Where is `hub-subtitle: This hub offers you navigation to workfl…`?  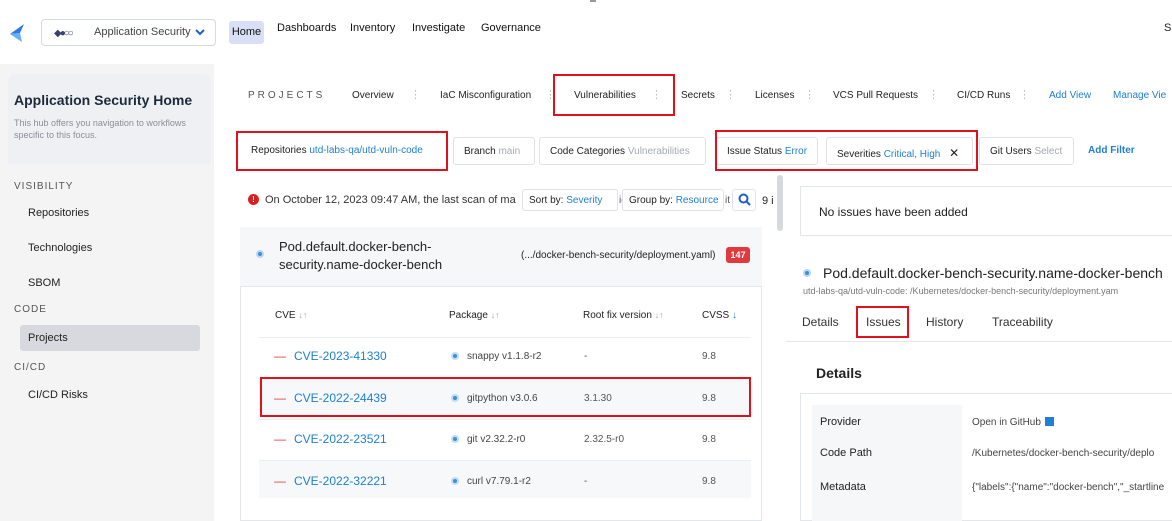
hub-subtitle: This hub offers you navigation to workfl… is located at coordinates (100, 129).